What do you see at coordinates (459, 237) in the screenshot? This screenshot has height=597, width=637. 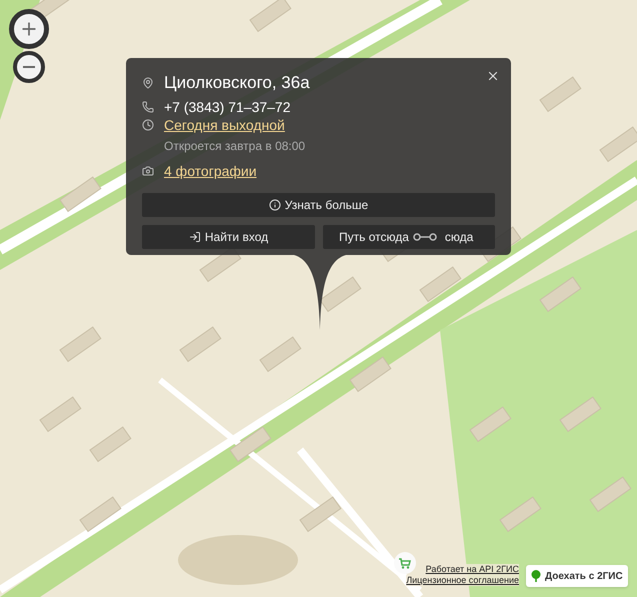 I see `route-to-button: сюда` at bounding box center [459, 237].